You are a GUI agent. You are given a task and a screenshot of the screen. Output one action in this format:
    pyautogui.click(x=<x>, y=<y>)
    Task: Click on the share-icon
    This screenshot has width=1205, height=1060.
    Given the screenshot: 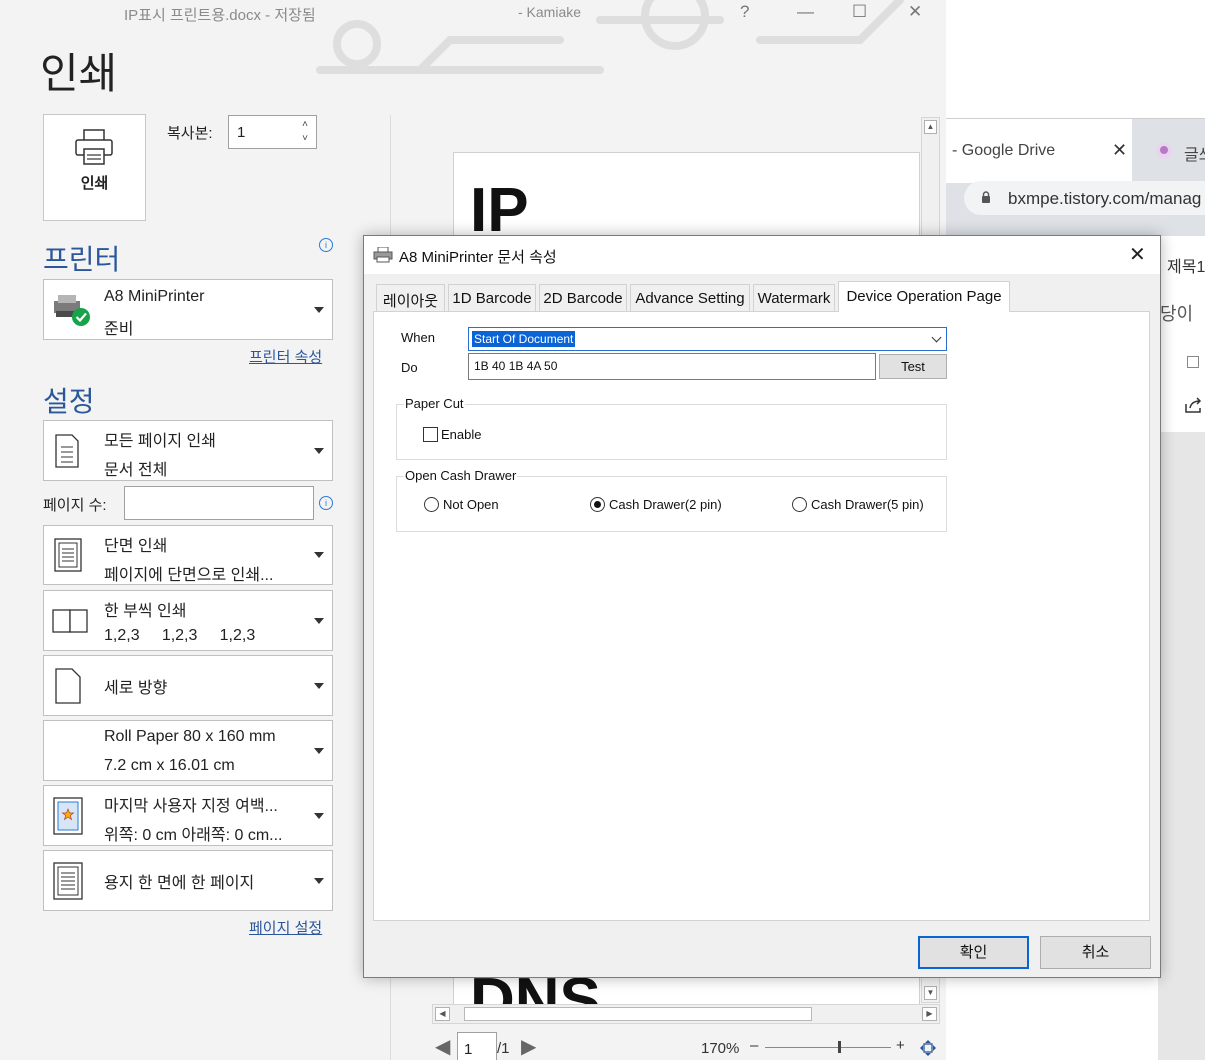 What is the action you would take?
    pyautogui.click(x=1194, y=405)
    